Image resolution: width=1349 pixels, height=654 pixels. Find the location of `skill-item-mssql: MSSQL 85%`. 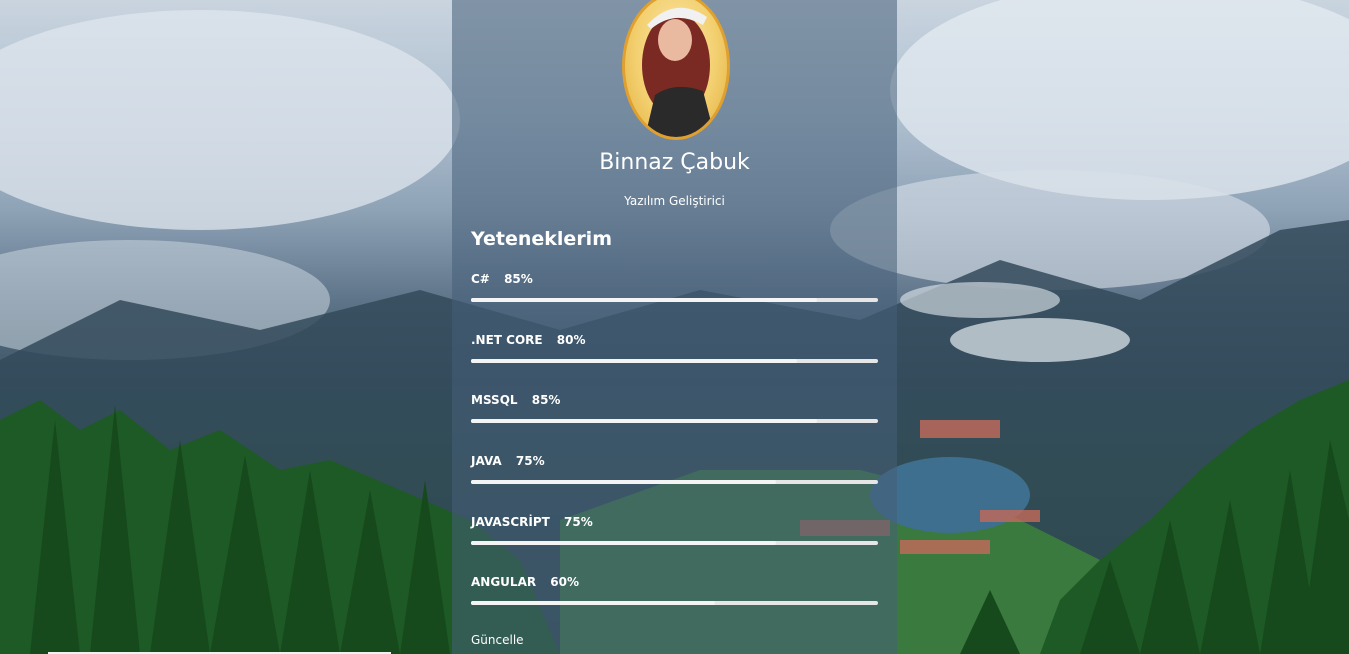

skill-item-mssql: MSSQL 85% is located at coordinates (674, 413).